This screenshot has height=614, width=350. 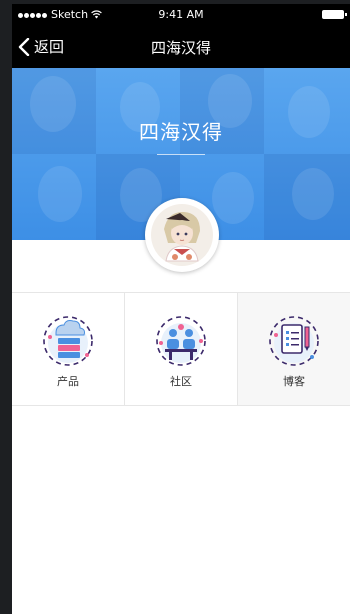 What do you see at coordinates (68, 341) in the screenshot?
I see `product-icon` at bounding box center [68, 341].